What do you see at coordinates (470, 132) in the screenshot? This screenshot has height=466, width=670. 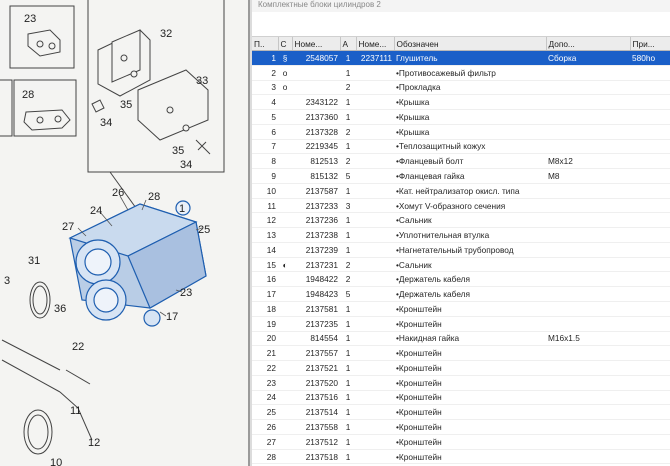 I see `cell-designation: •Крышка` at bounding box center [470, 132].